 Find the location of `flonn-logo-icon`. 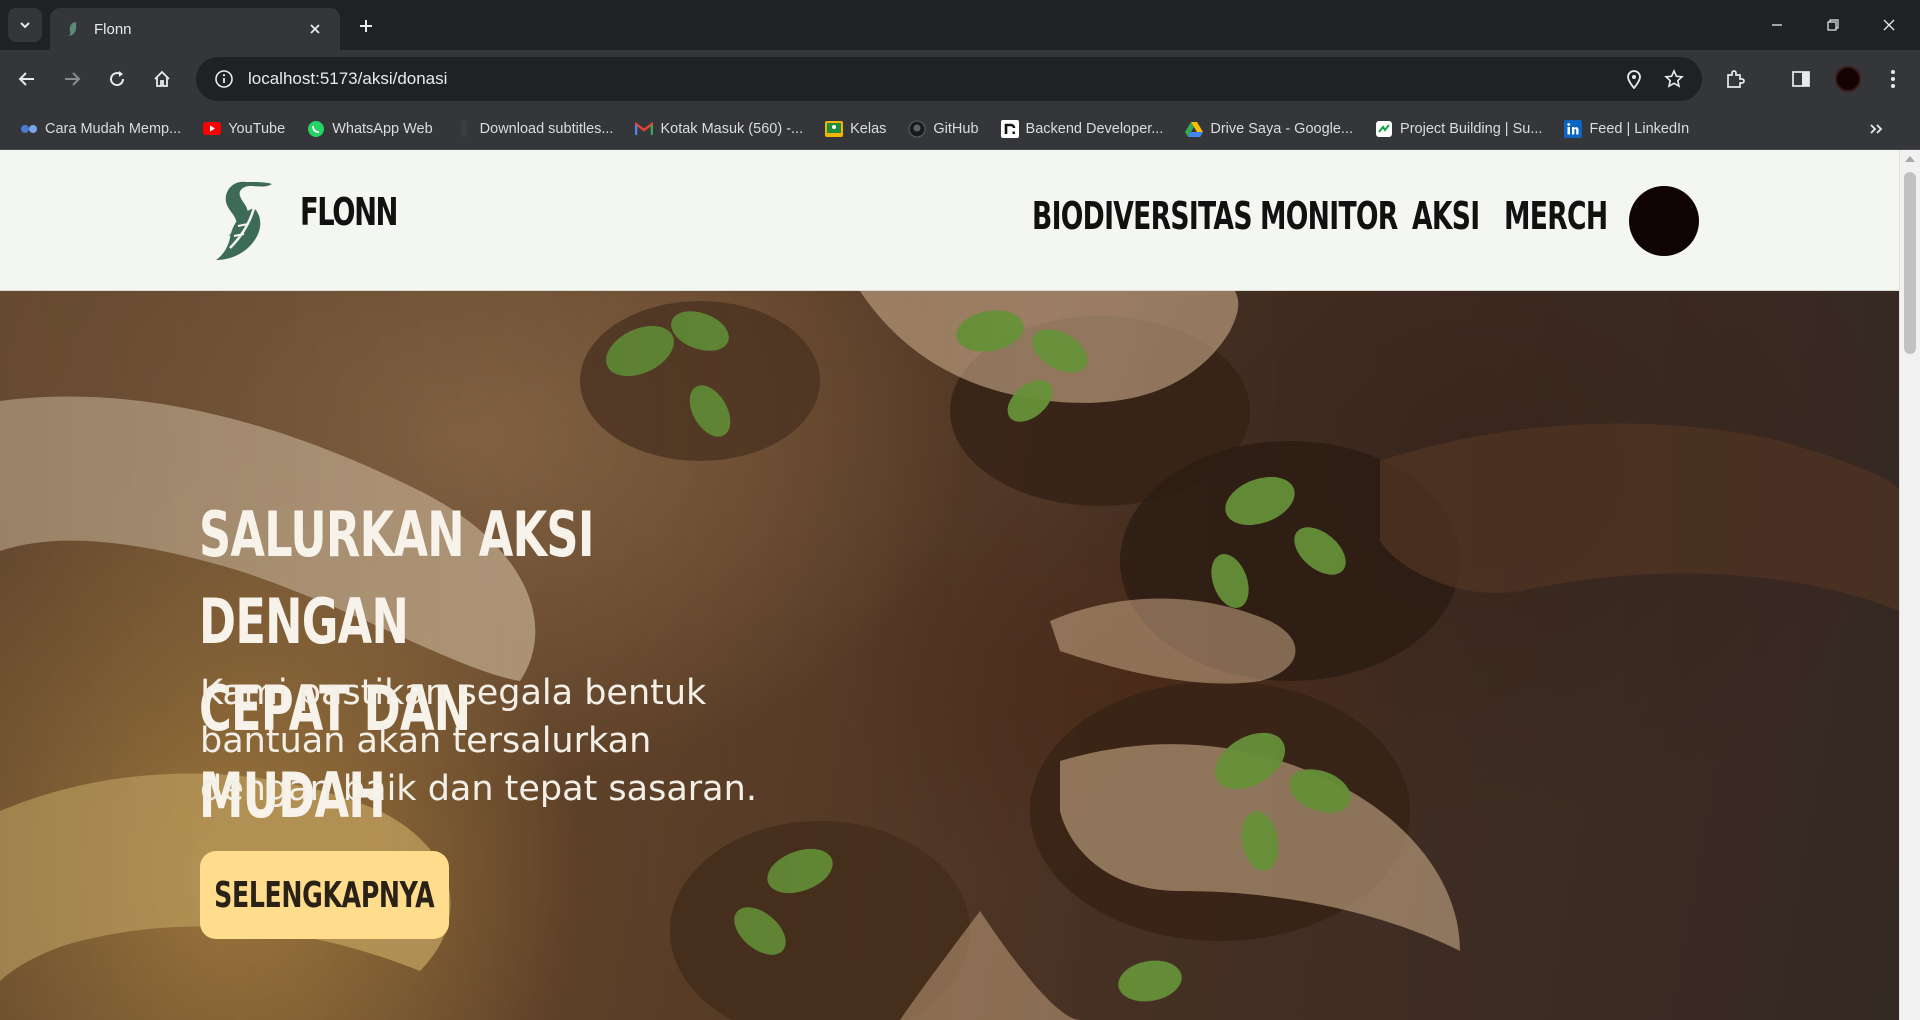

flonn-logo-icon is located at coordinates (243, 219).